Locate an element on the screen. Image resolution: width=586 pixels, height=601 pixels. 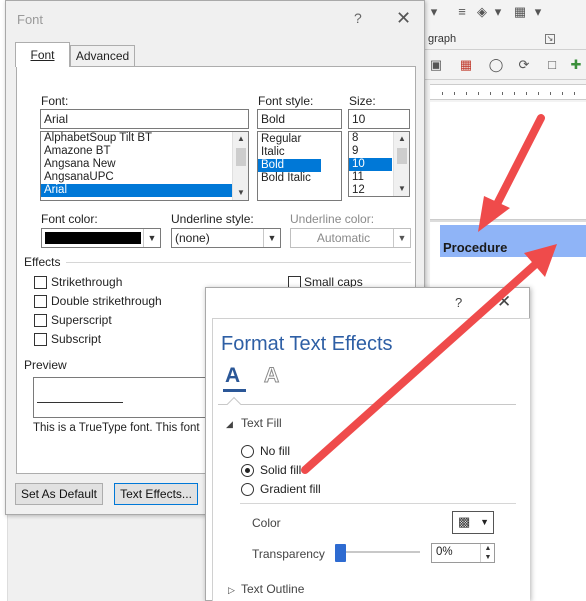
transparency-value: 0% is located at coordinates (444, 552).